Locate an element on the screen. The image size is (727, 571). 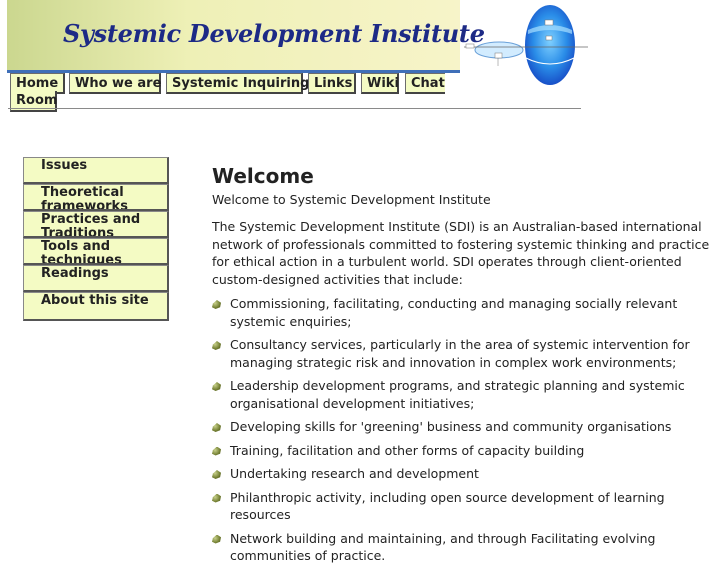
list-item: Undertaking research and development is located at coordinates (468, 474).